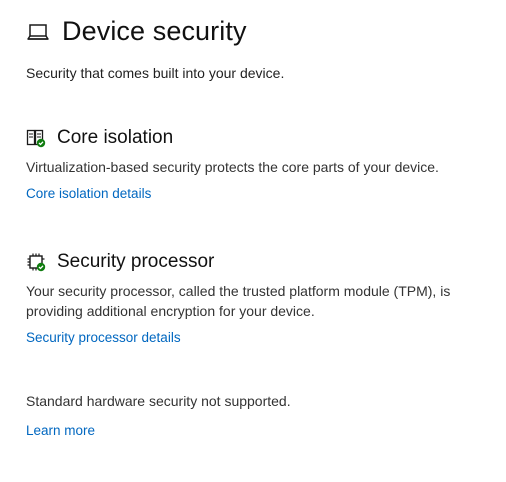  What do you see at coordinates (36, 138) in the screenshot?
I see `core-isolation-icon` at bounding box center [36, 138].